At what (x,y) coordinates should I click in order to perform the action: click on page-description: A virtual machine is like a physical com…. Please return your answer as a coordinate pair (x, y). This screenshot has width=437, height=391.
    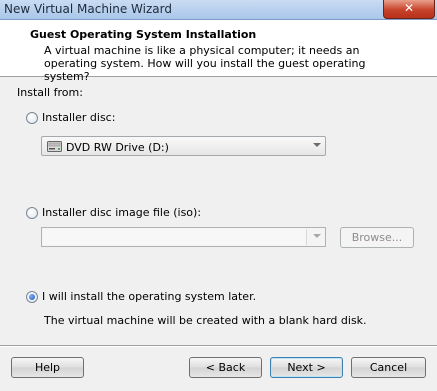
    Looking at the image, I should click on (205, 63).